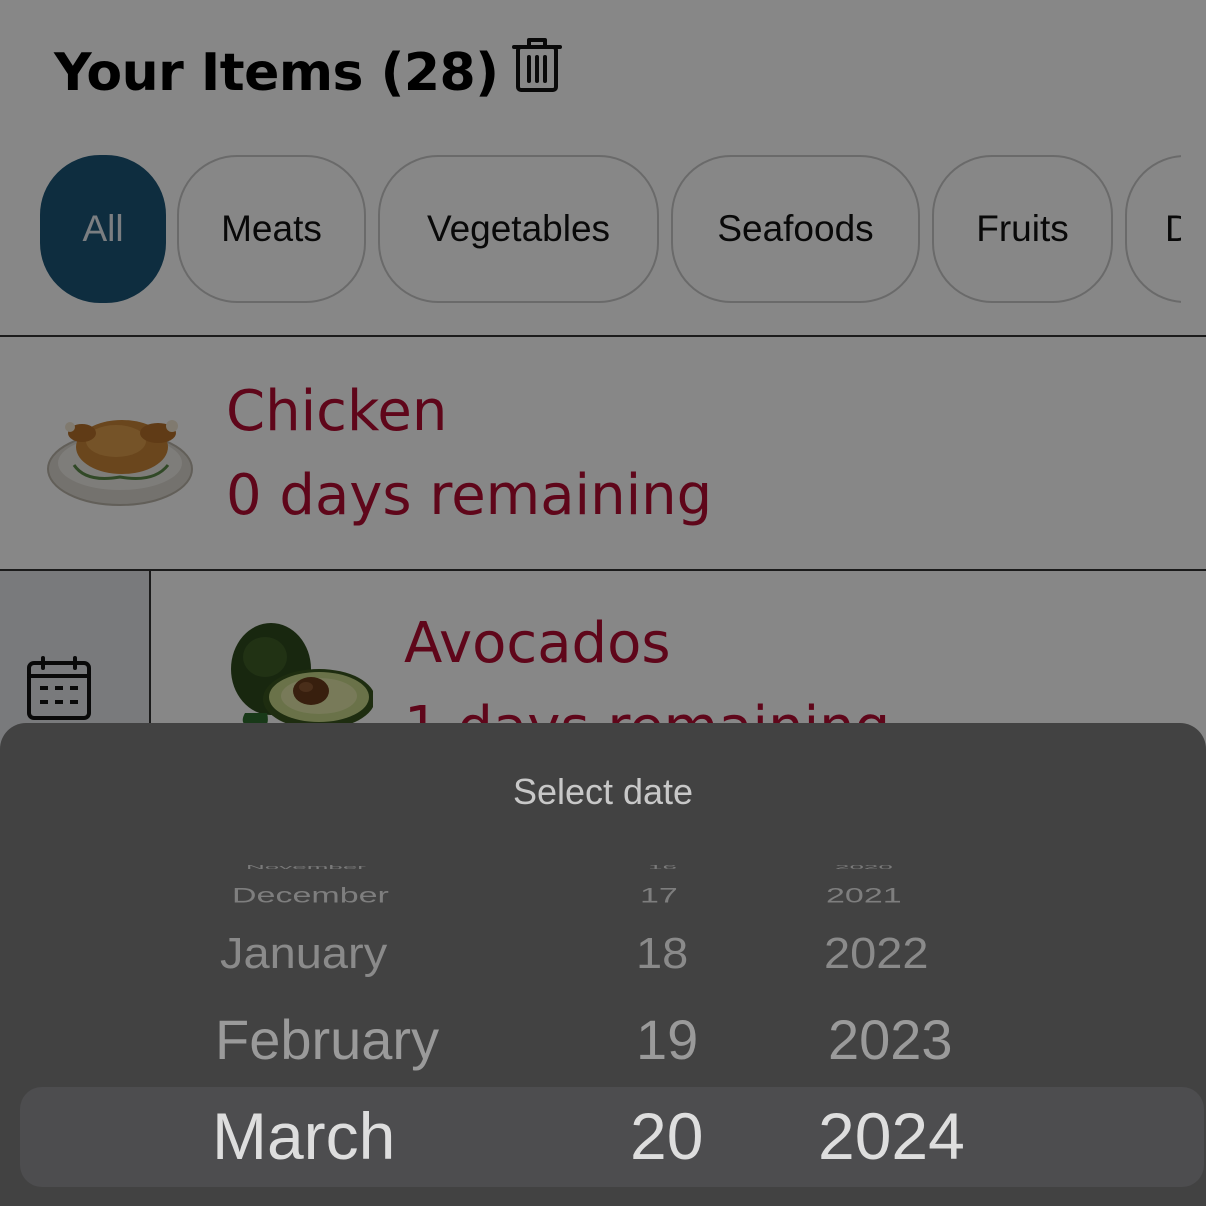 The width and height of the screenshot is (1206, 1206). Describe the element at coordinates (876, 952) in the screenshot. I see `picker-option: 2022` at that location.